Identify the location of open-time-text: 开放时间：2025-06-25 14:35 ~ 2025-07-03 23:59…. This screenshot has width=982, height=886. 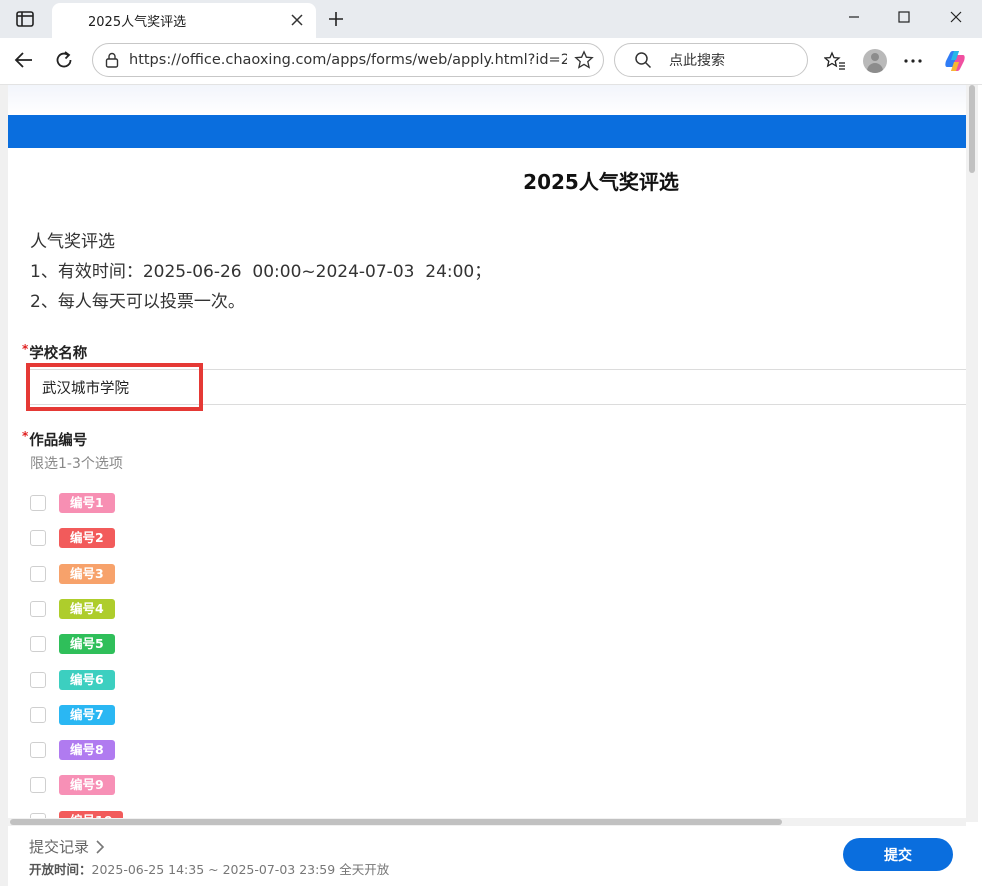
(209, 868).